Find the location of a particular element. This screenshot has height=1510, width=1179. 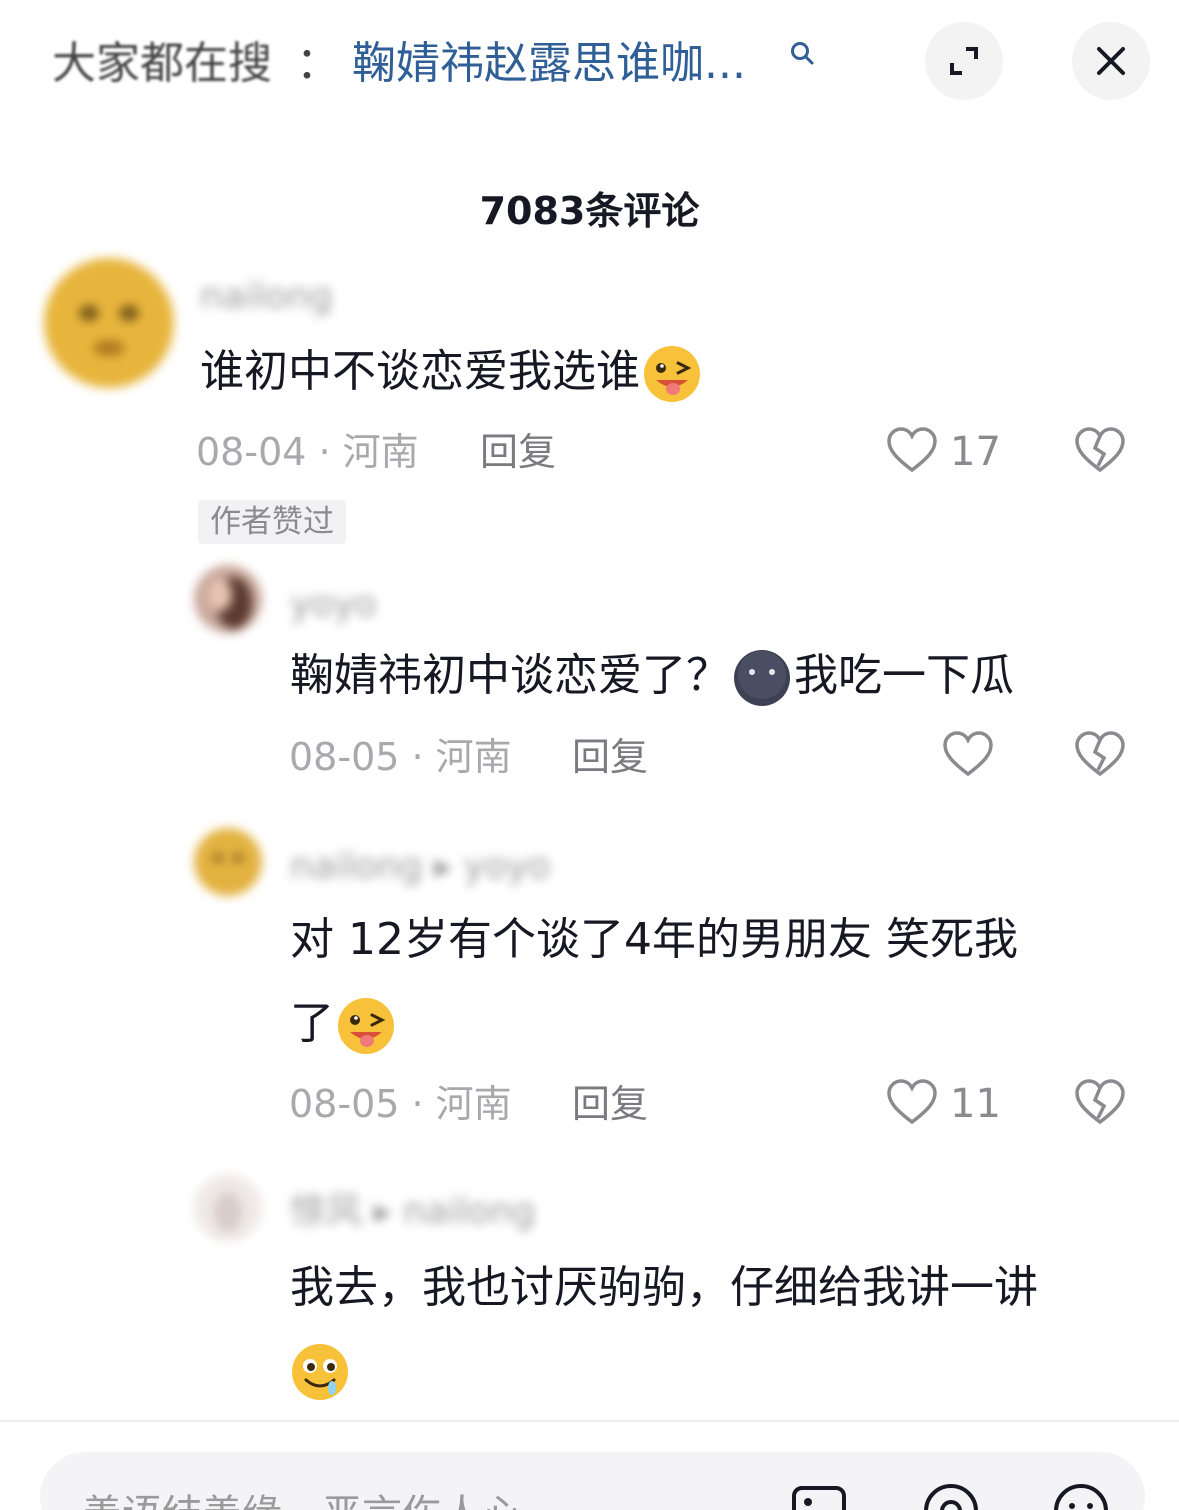

comment-count-title: 7083条评论 is located at coordinates (589, 211).